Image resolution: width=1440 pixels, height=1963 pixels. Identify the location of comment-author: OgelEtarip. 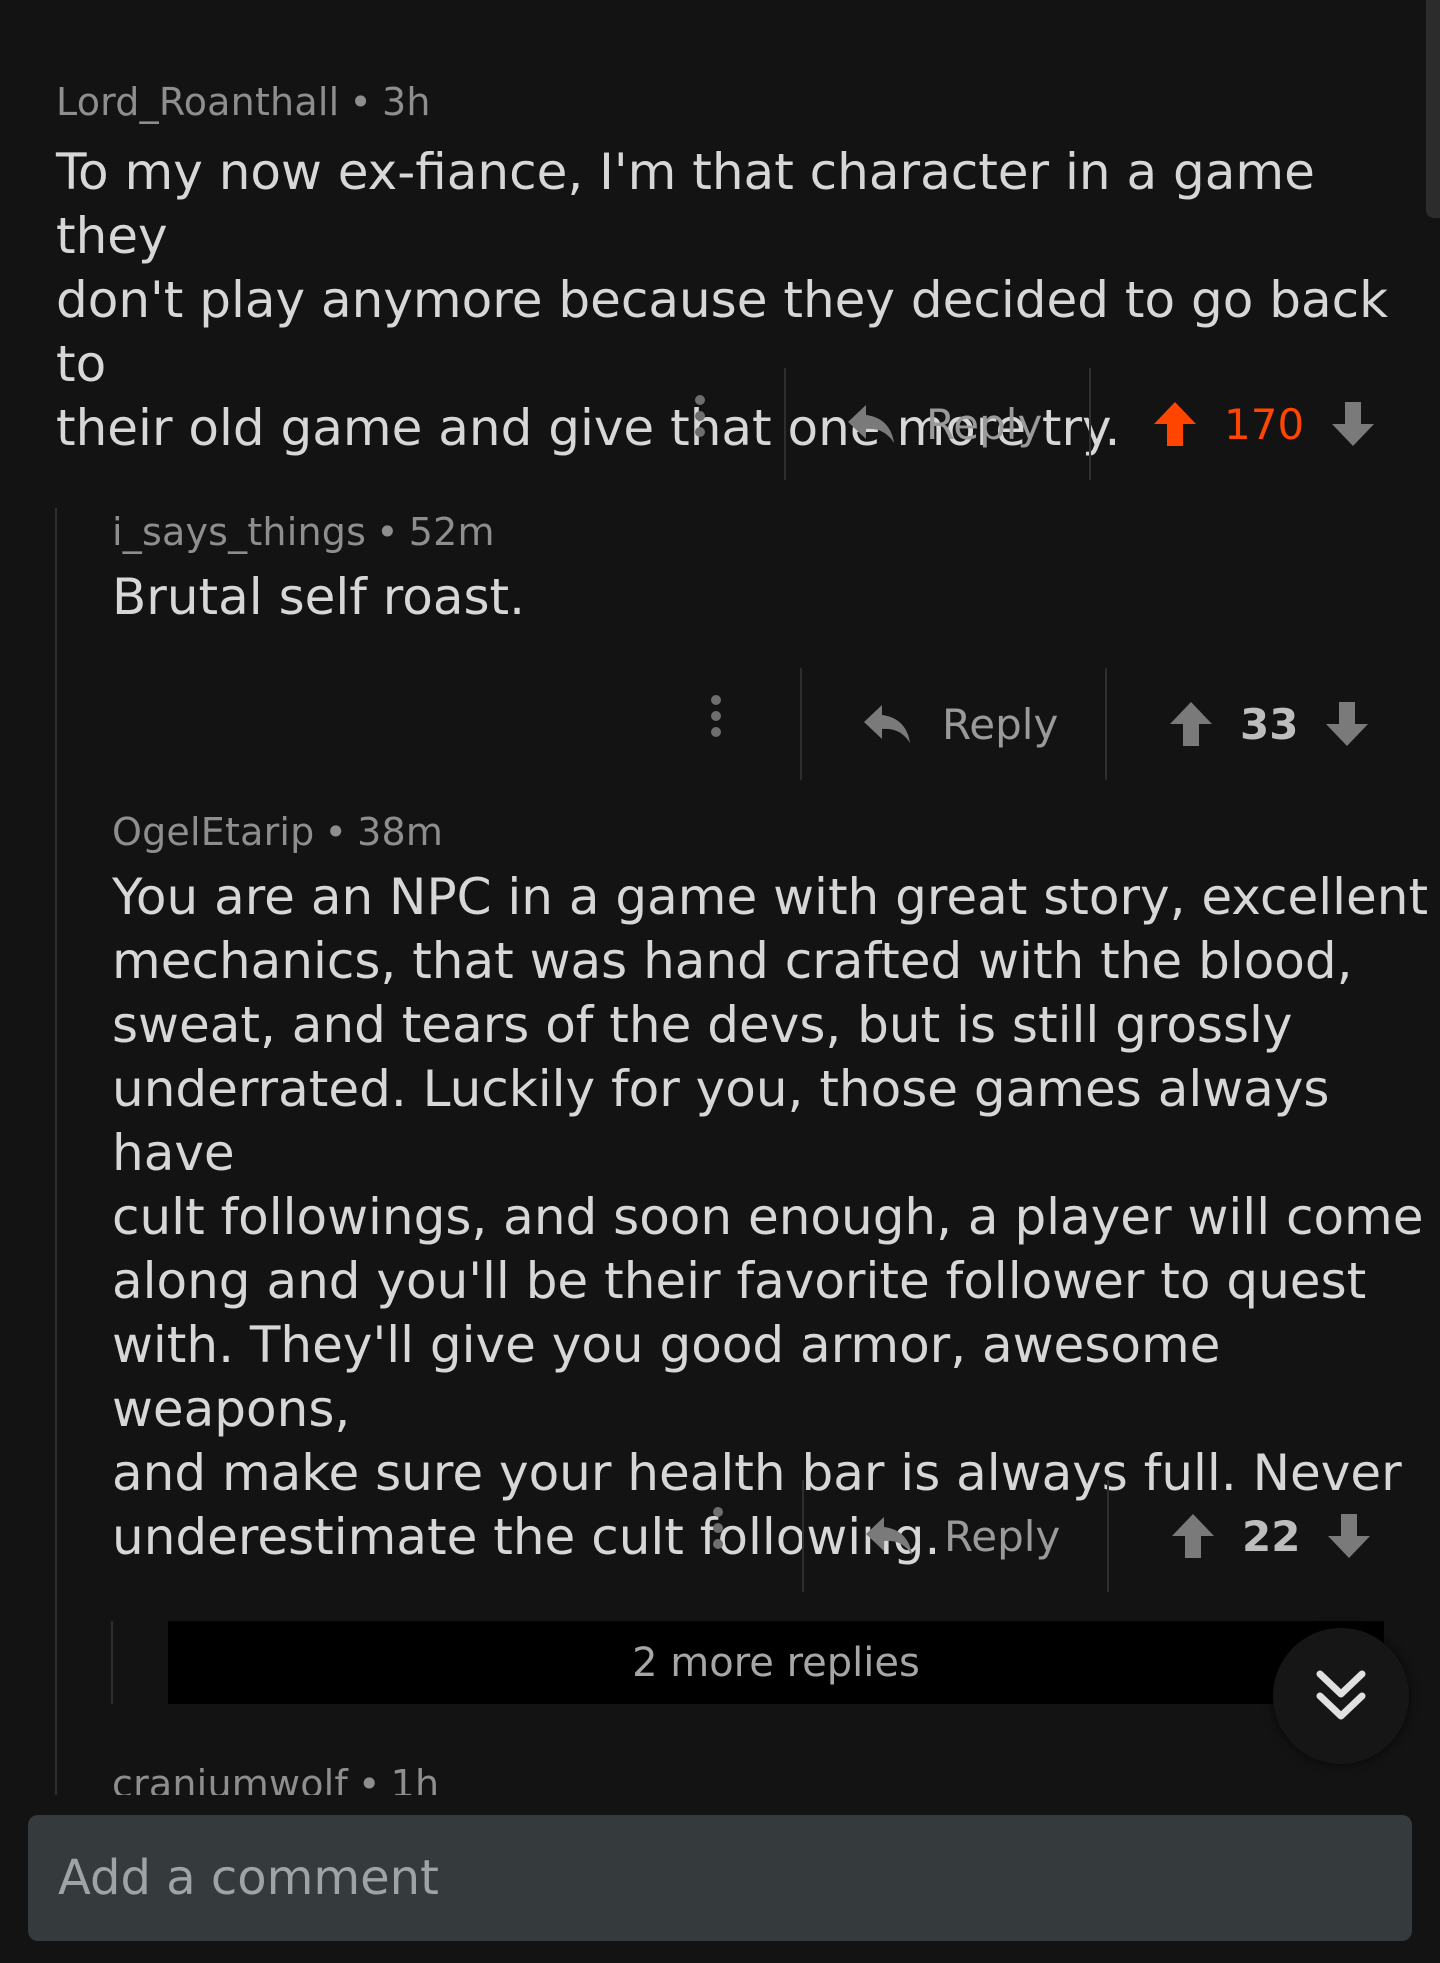
(213, 832).